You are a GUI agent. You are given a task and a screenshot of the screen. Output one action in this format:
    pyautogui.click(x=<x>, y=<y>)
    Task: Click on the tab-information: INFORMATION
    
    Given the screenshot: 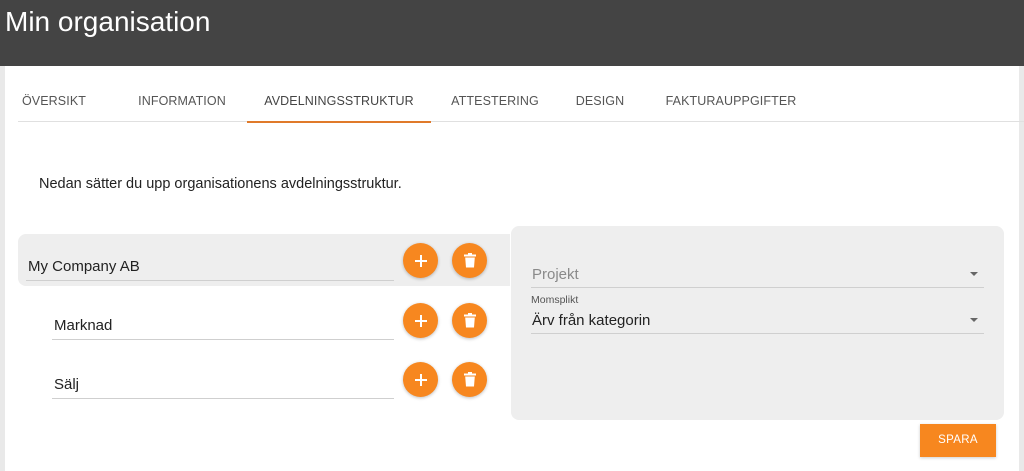 What is the action you would take?
    pyautogui.click(x=182, y=101)
    